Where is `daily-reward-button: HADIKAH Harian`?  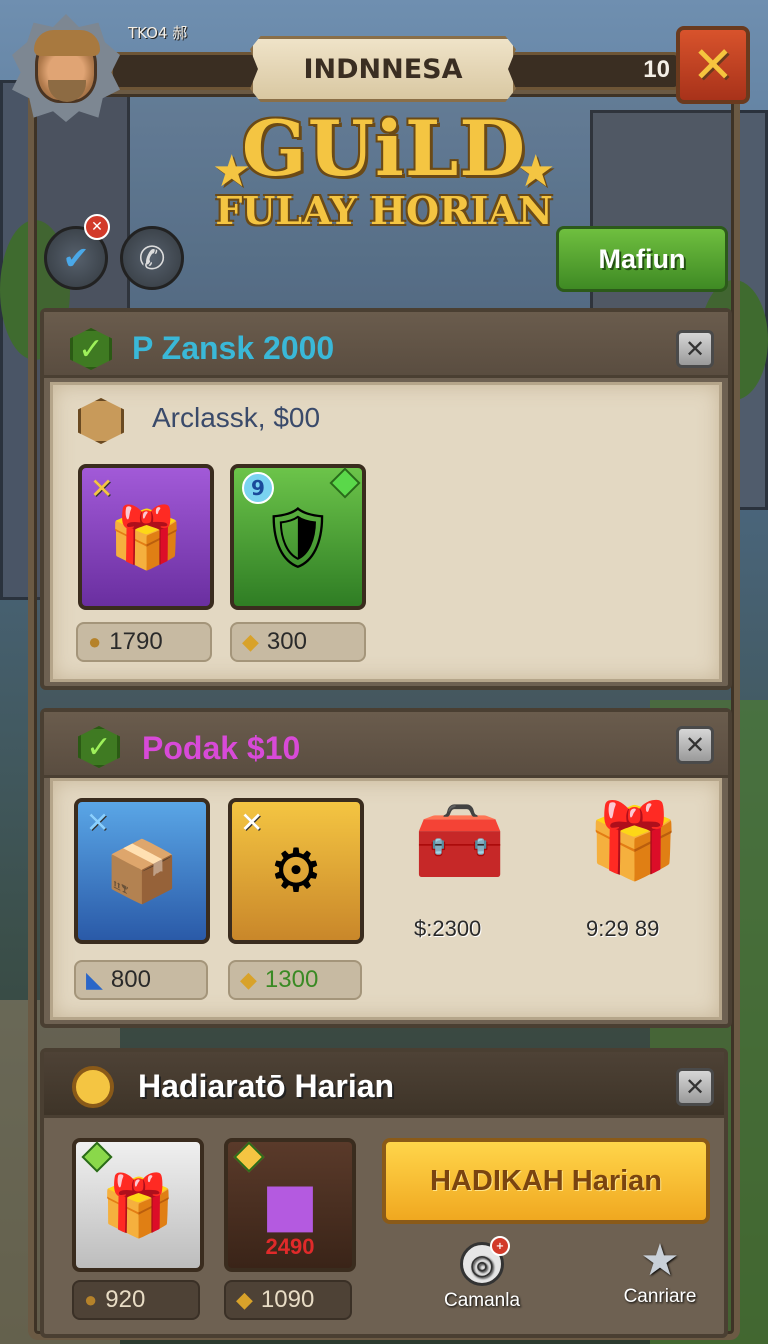 daily-reward-button: HADIKAH Harian is located at coordinates (546, 1181).